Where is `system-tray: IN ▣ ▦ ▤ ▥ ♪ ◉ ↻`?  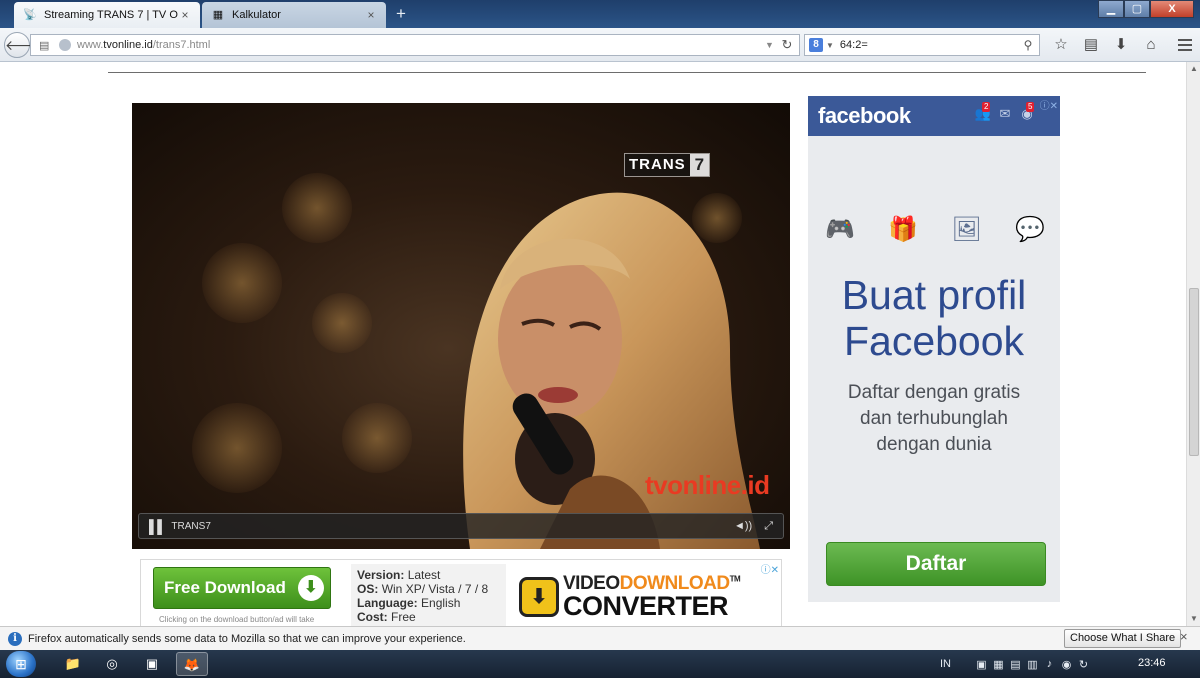
system-tray: IN ▣ ▦ ▤ ▥ ♪ ◉ ↻ is located at coordinates (1016, 664).